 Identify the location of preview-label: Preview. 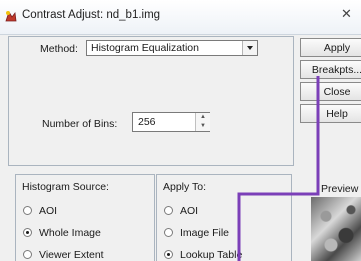
(340, 189).